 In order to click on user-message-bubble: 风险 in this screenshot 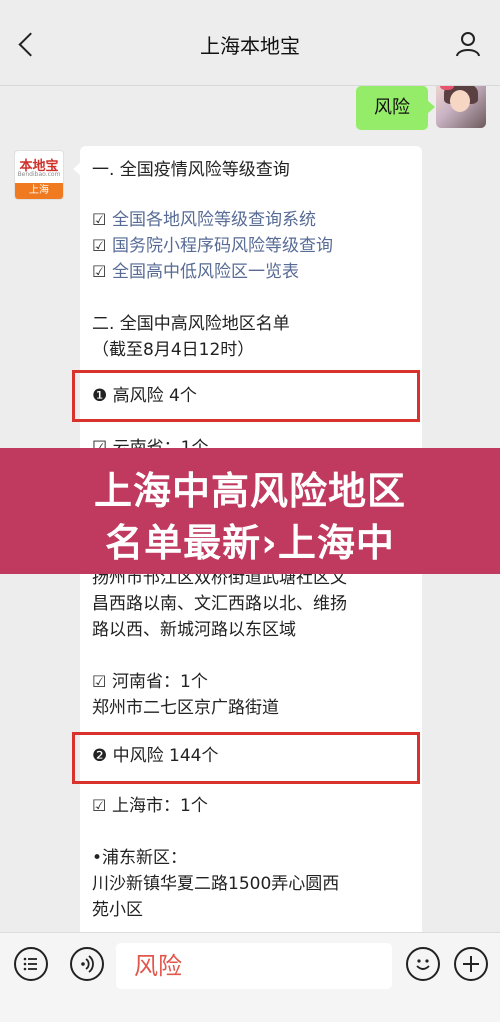, I will do `click(395, 108)`.